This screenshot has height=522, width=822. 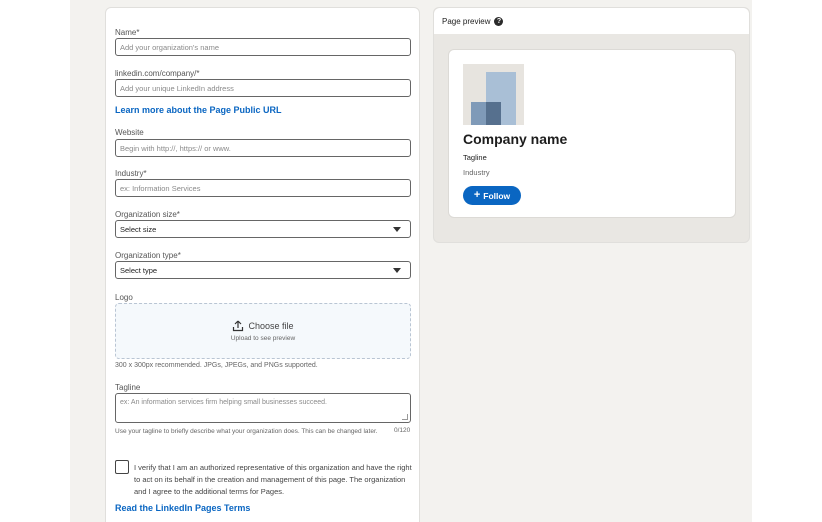 I want to click on verify-checkbox, so click(x=122, y=467).